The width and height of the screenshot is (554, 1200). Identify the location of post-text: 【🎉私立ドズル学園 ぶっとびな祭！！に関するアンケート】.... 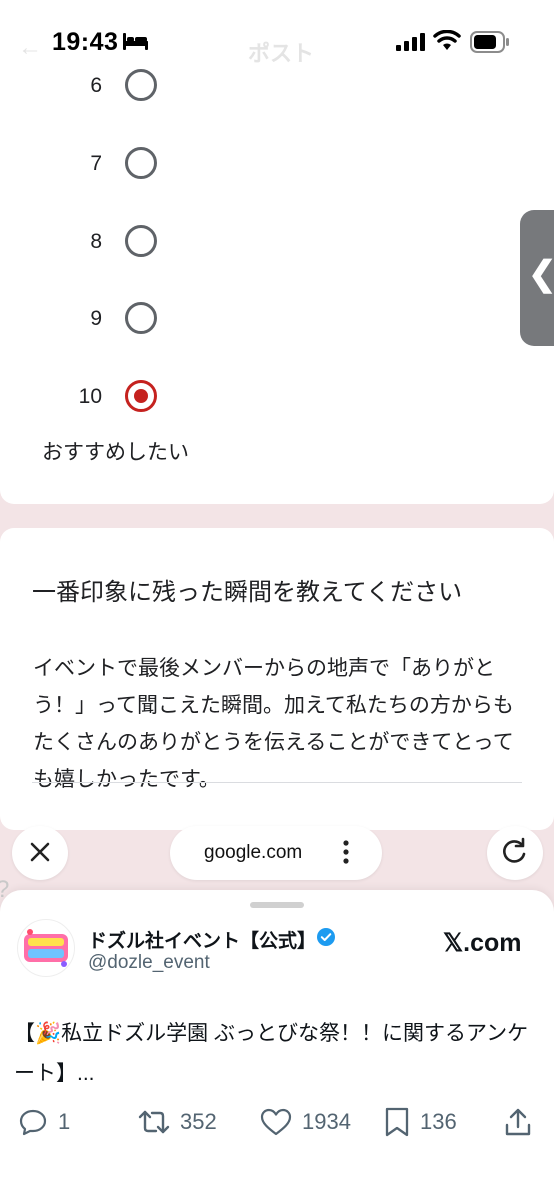
(277, 1054).